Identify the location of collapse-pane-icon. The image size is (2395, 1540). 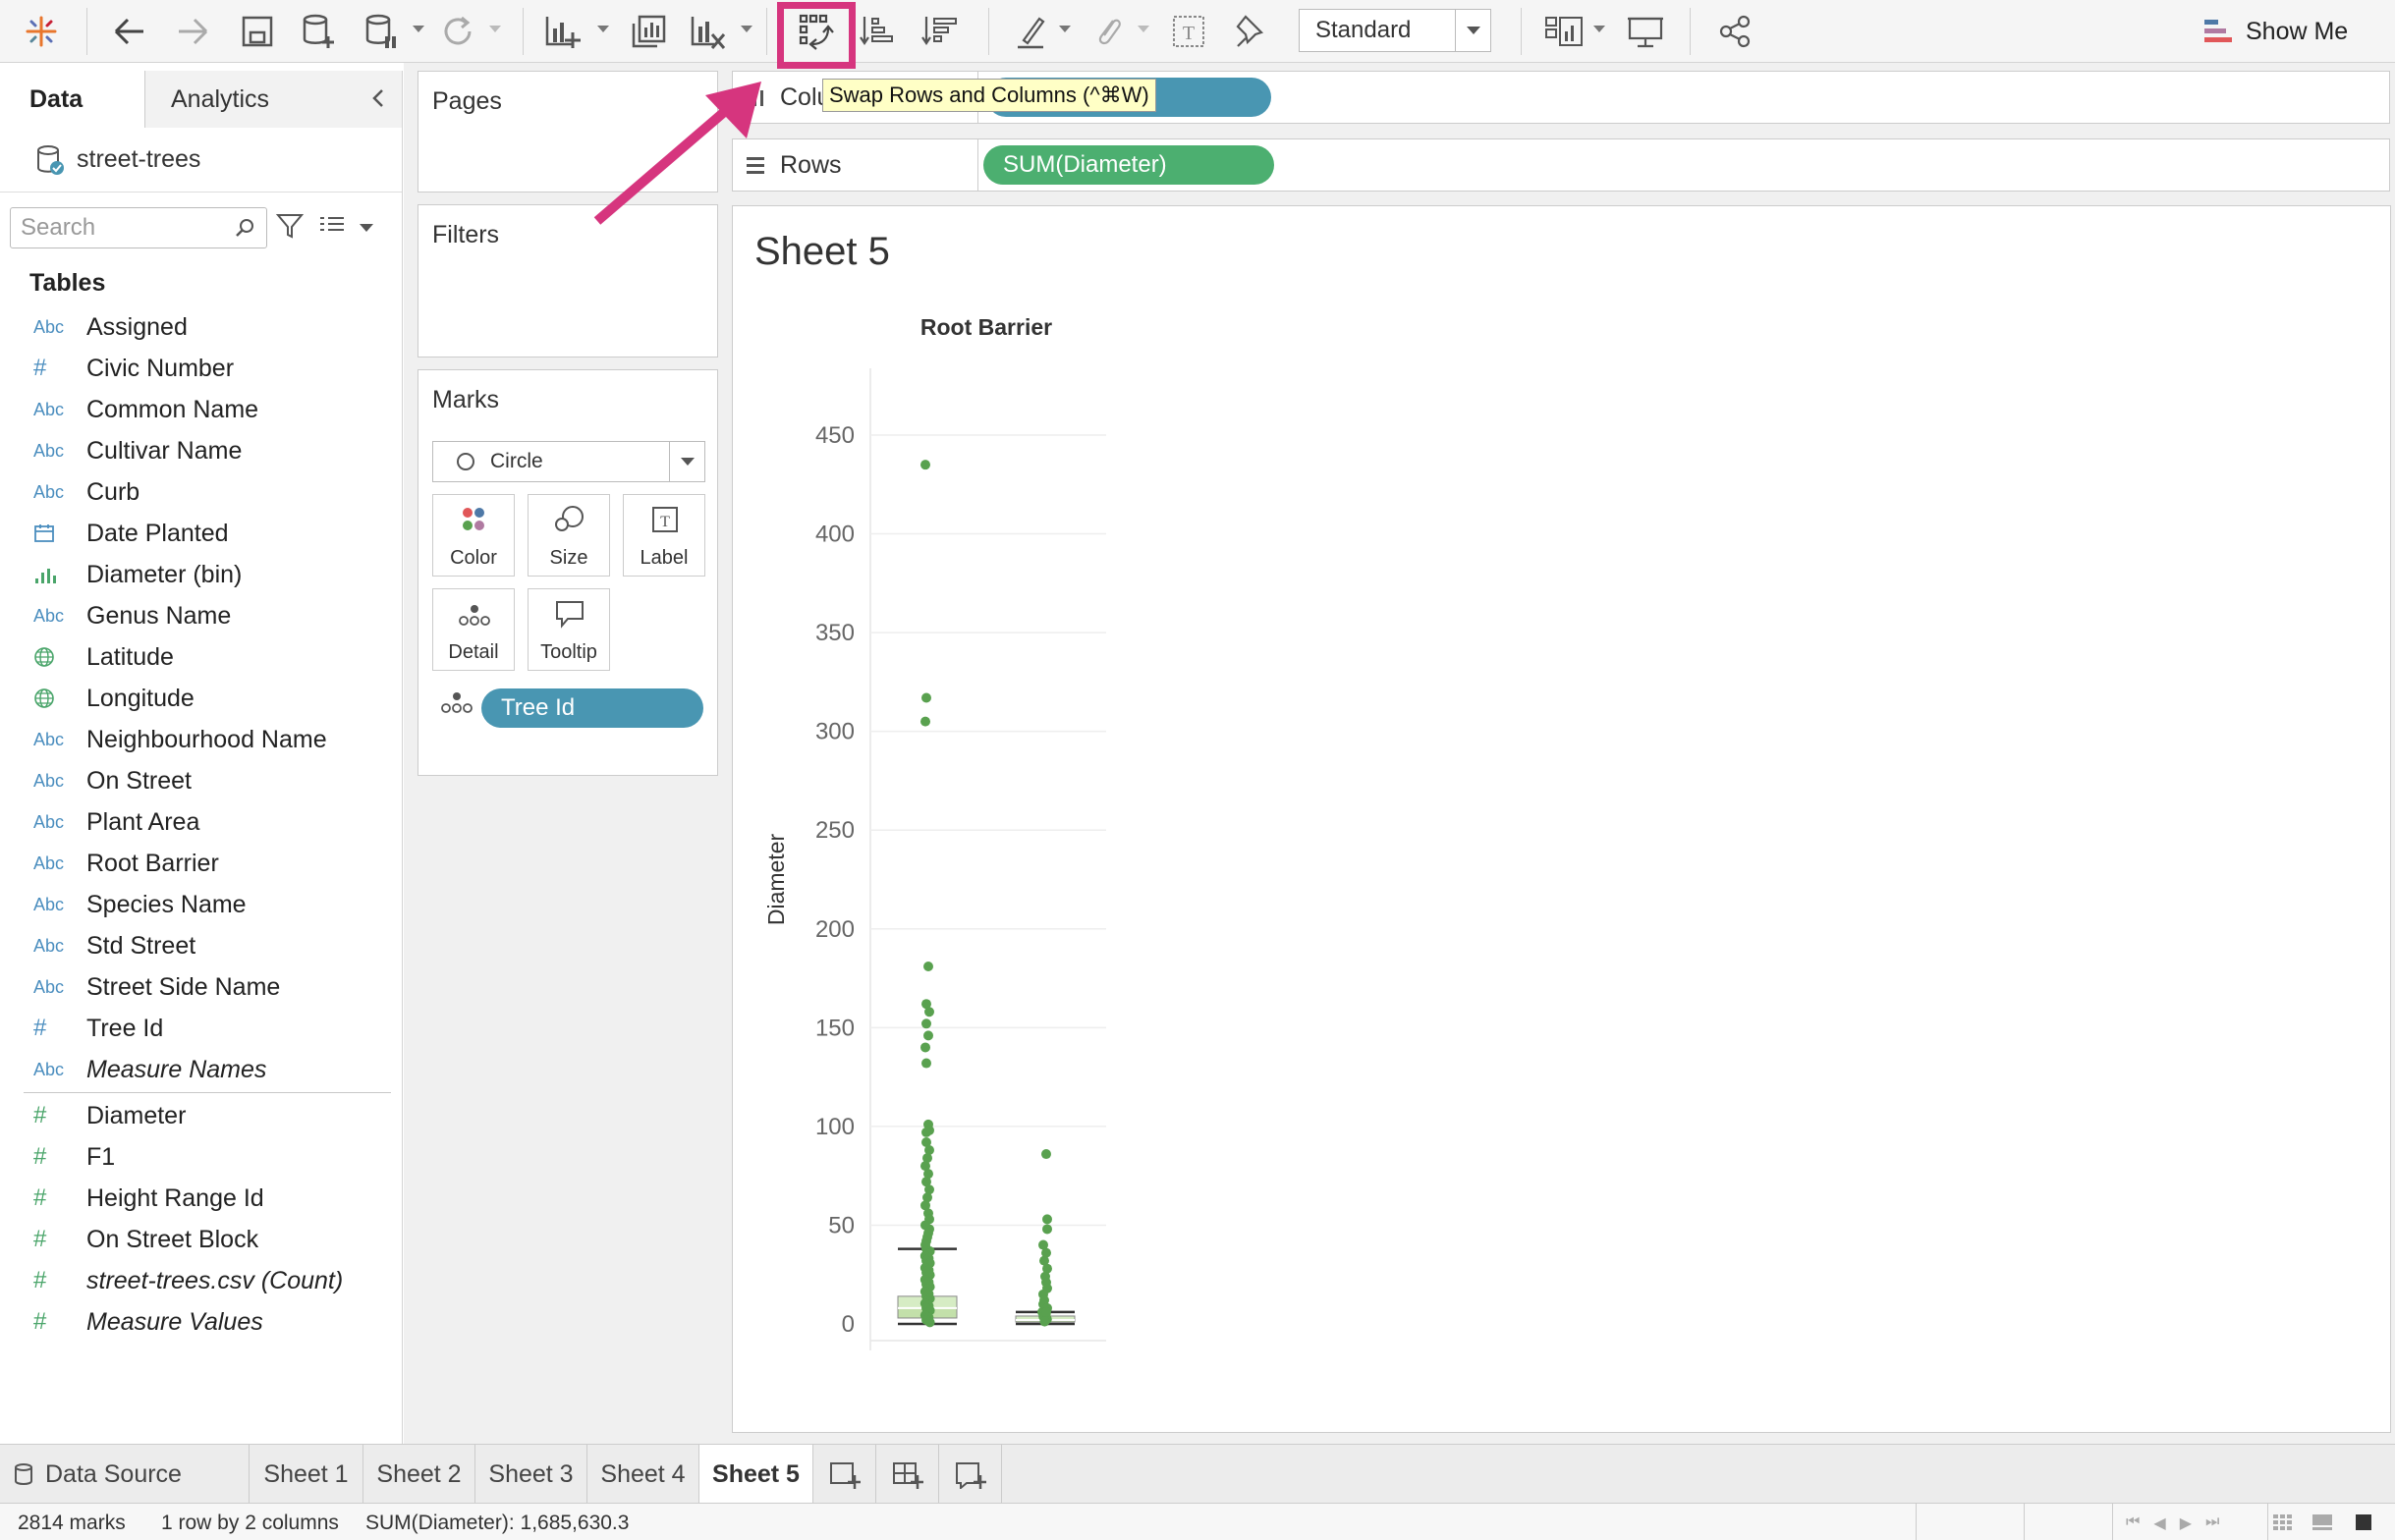
(378, 100).